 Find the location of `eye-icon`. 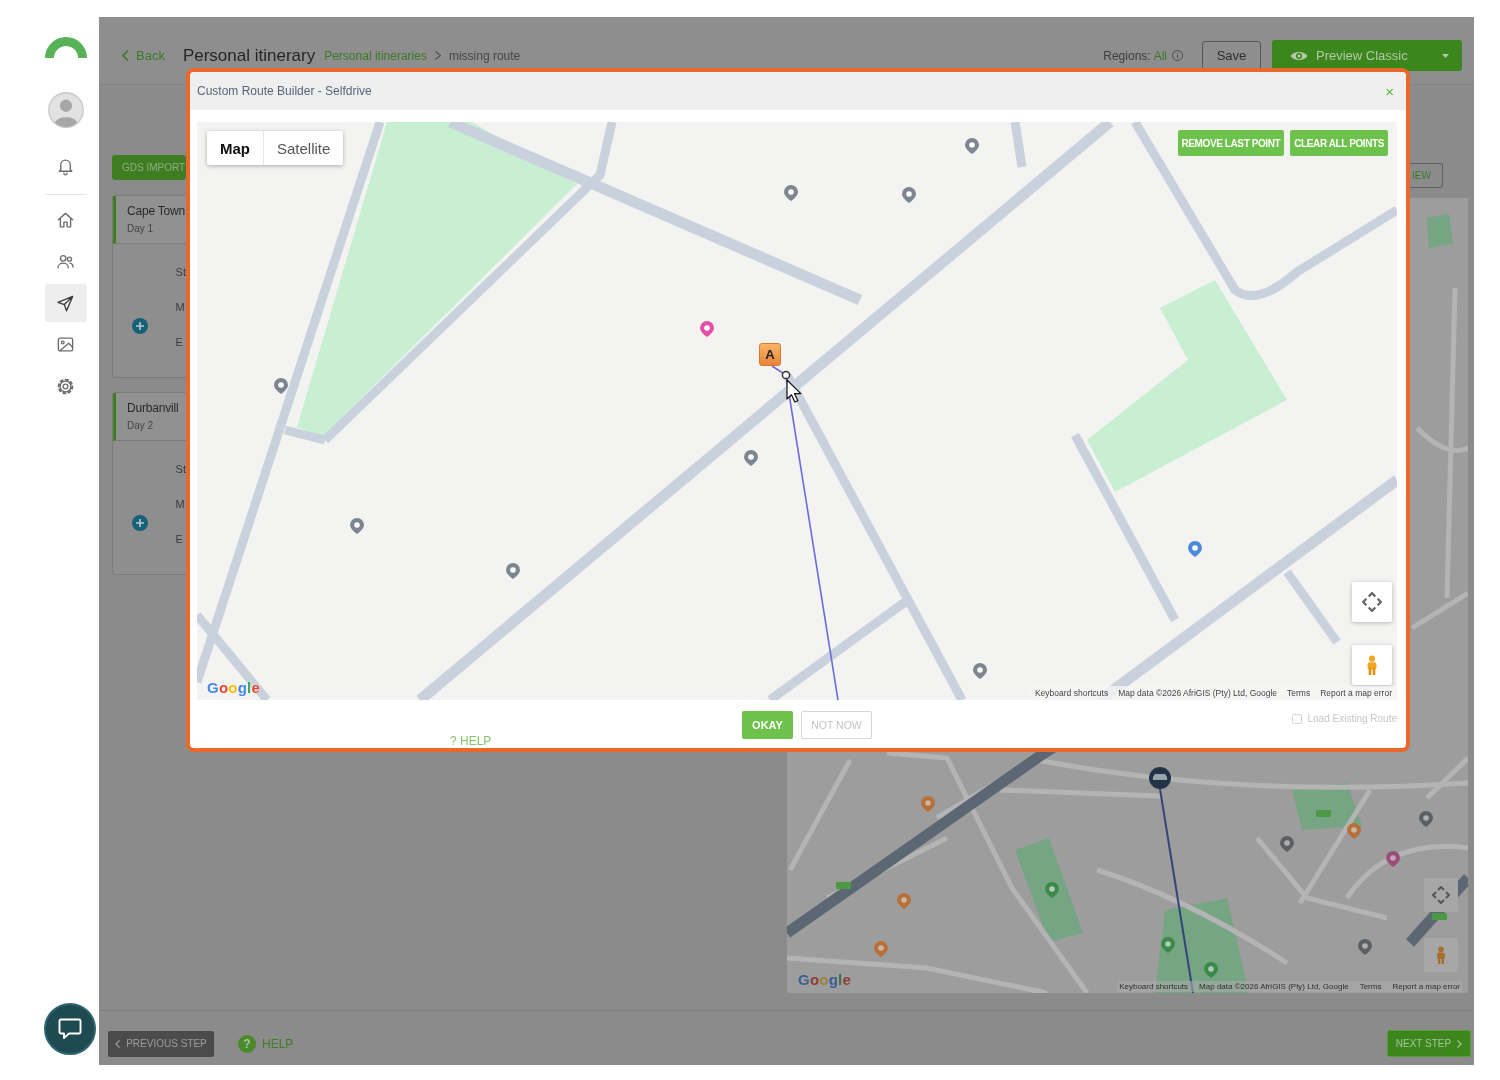

eye-icon is located at coordinates (1299, 55).